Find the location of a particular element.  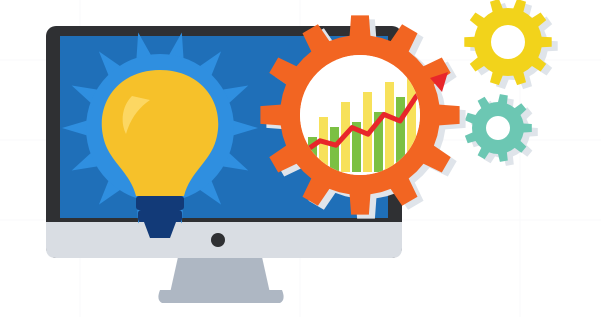

yellow-gear-icon is located at coordinates (511, 45).